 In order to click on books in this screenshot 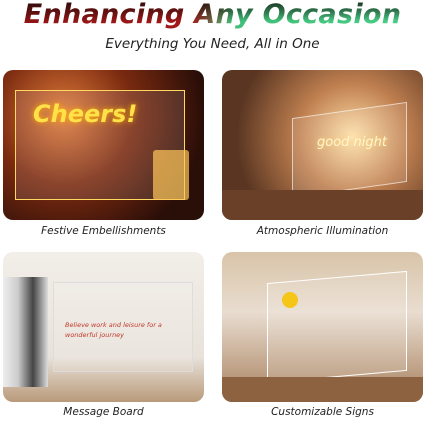, I will do `click(25, 332)`.